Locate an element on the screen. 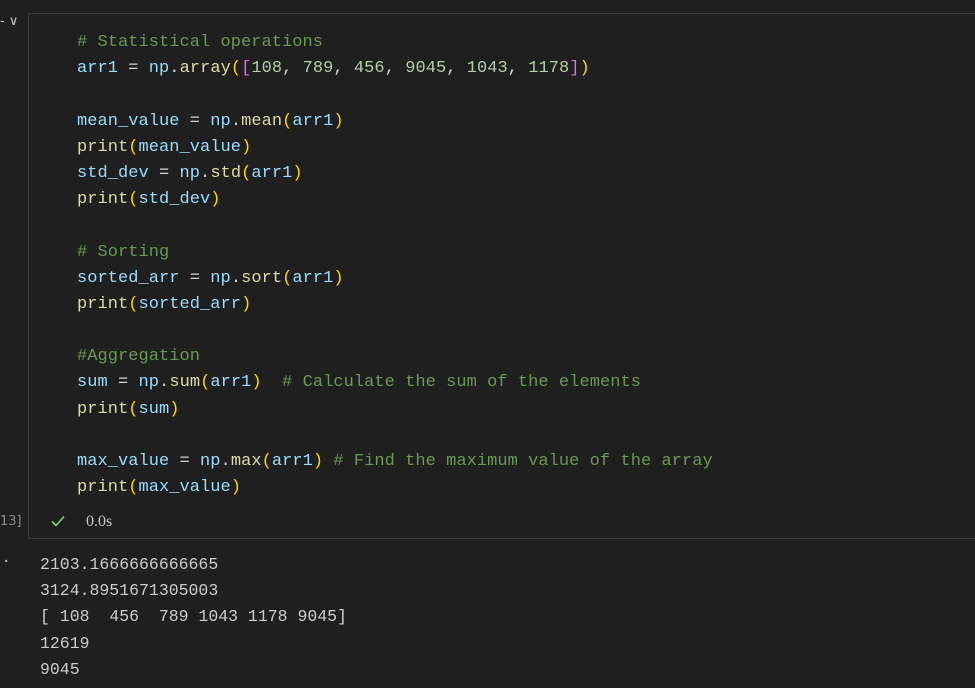  code-token: [ is located at coordinates (246, 69).